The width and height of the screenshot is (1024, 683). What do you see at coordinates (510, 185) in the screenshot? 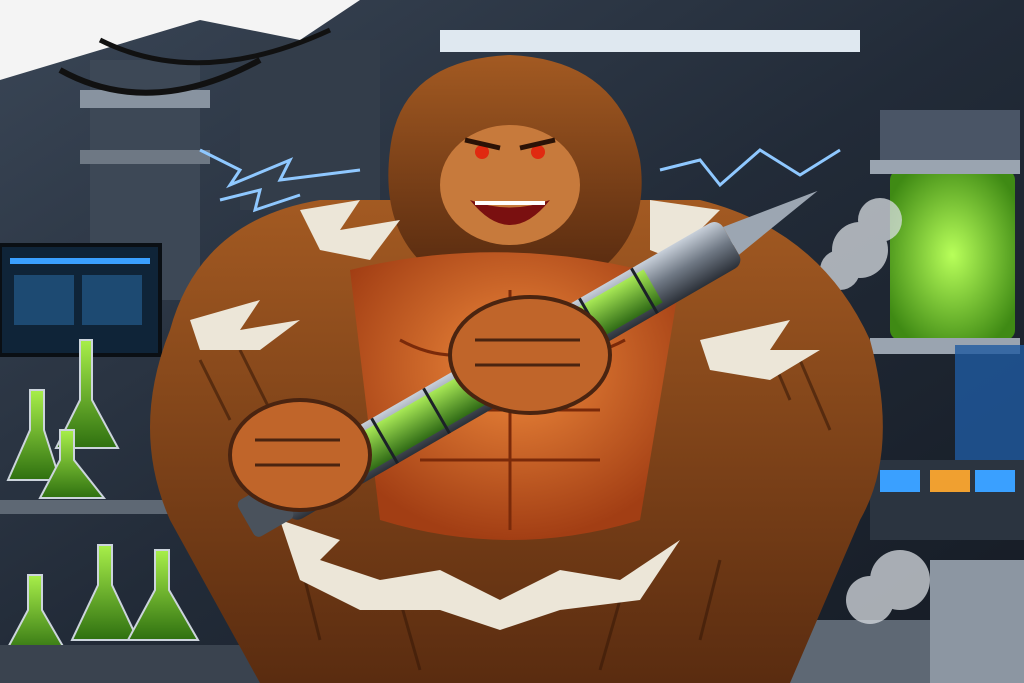
I see `face` at bounding box center [510, 185].